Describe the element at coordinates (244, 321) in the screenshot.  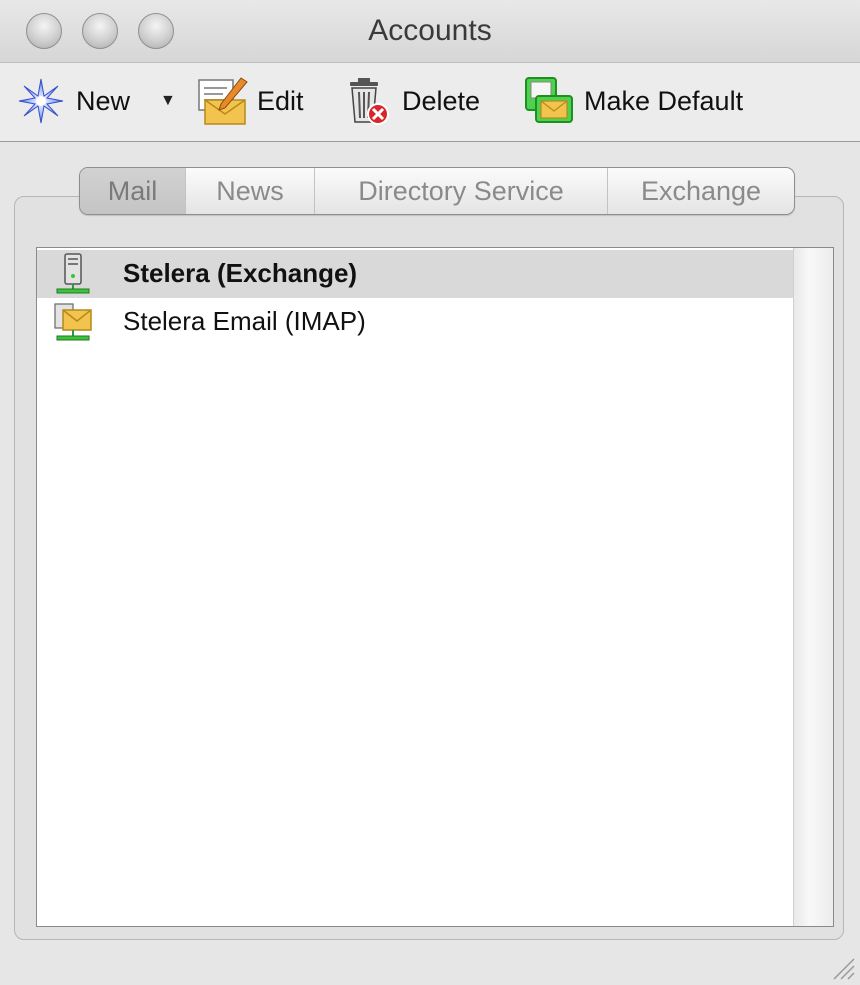
I see `account-name: Stelera Email (IMAP)` at that location.